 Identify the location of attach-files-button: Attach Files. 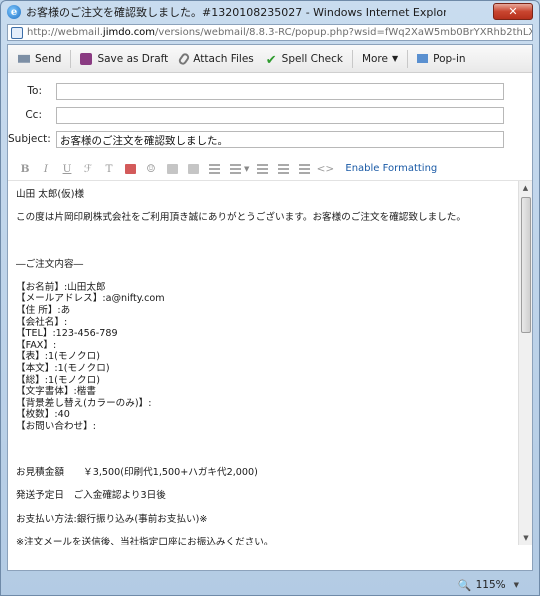
(216, 59).